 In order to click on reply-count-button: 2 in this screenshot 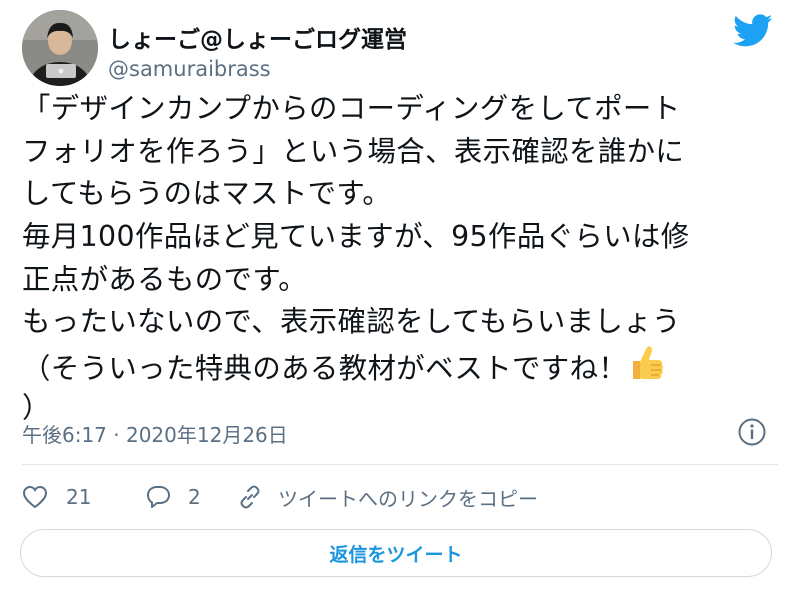, I will do `click(190, 497)`.